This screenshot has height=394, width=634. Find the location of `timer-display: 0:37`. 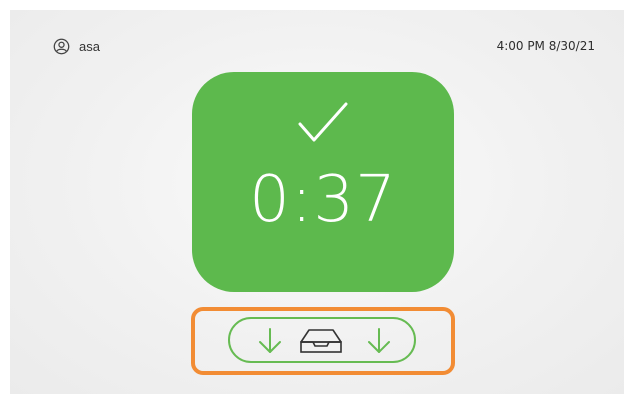

timer-display: 0:37 is located at coordinates (323, 200).